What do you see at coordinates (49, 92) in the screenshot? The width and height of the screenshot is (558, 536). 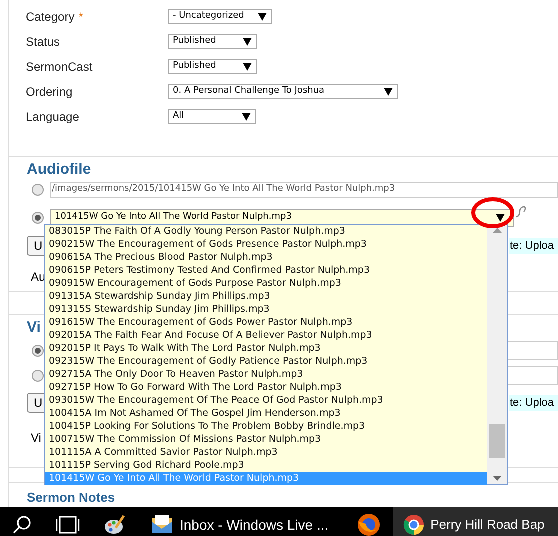 I see `field-label: Ordering` at bounding box center [49, 92].